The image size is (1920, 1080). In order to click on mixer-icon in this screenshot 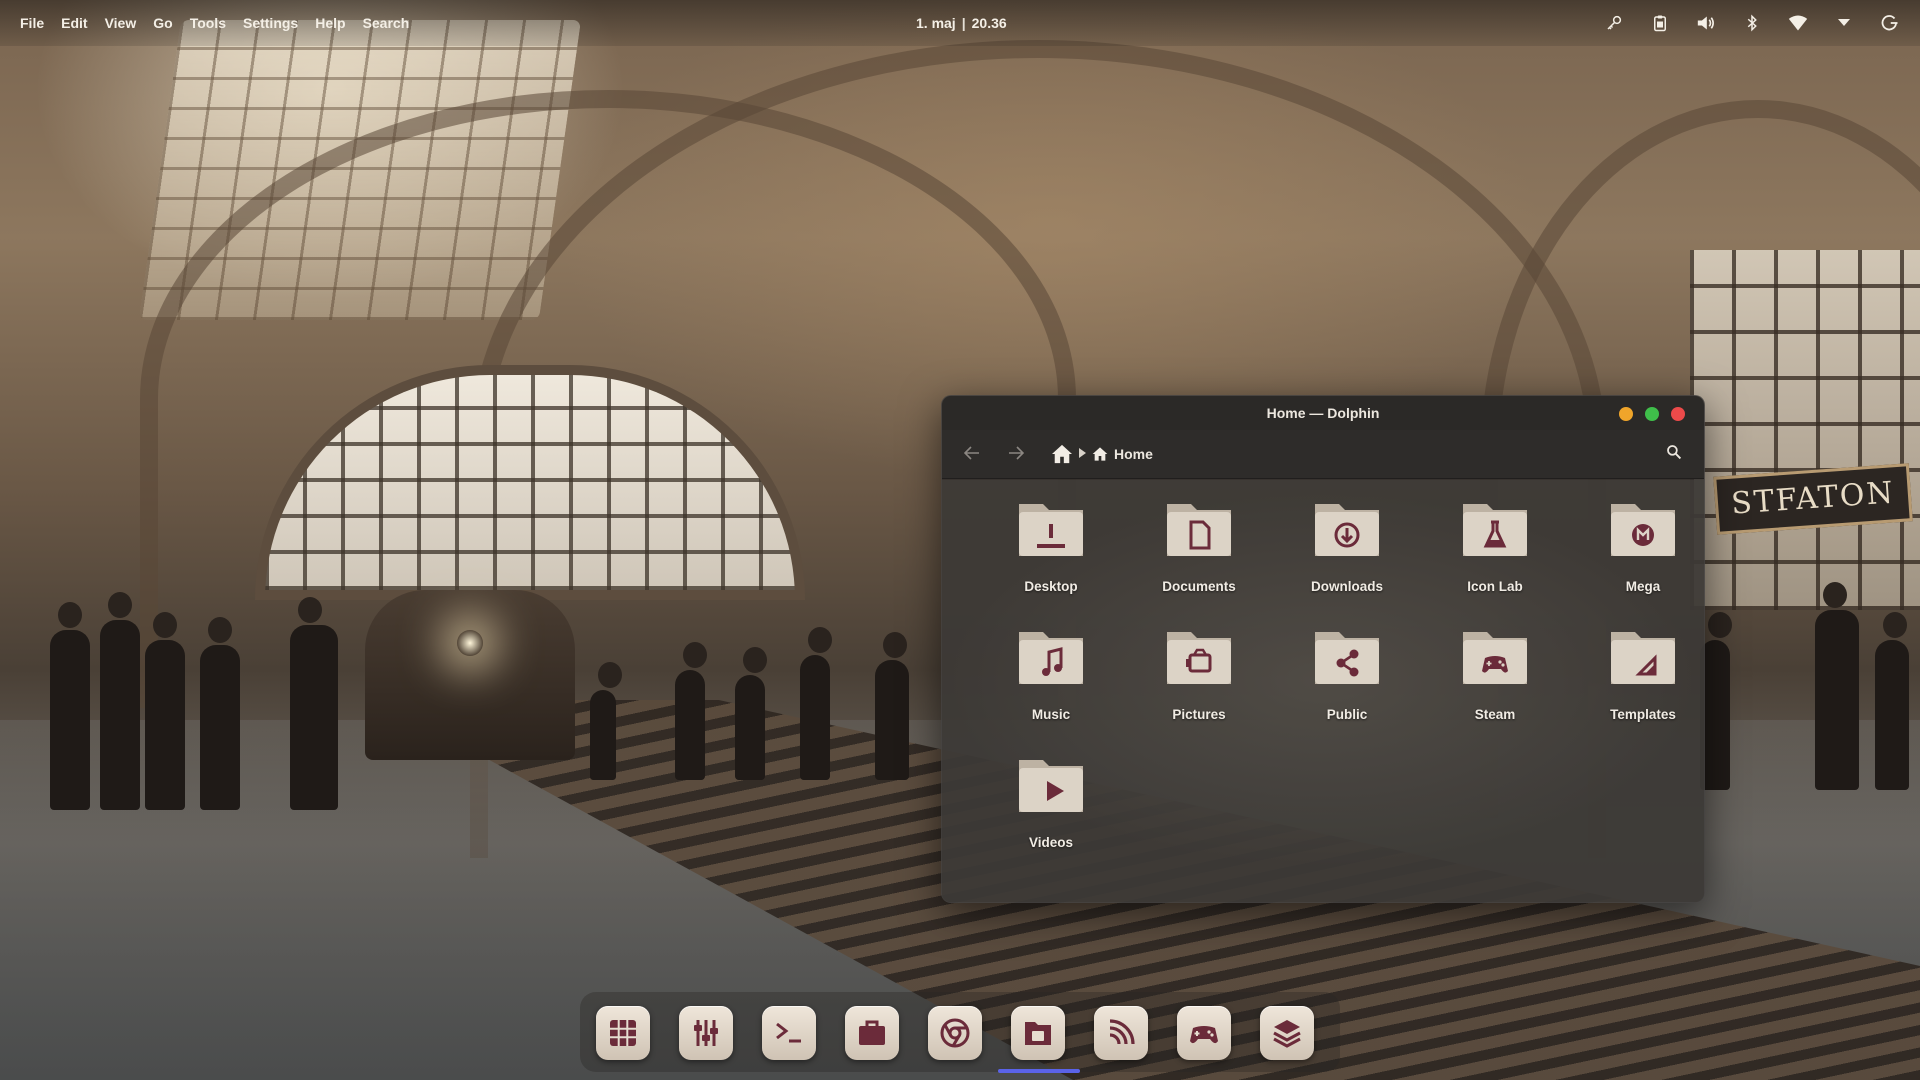, I will do `click(706, 1033)`.